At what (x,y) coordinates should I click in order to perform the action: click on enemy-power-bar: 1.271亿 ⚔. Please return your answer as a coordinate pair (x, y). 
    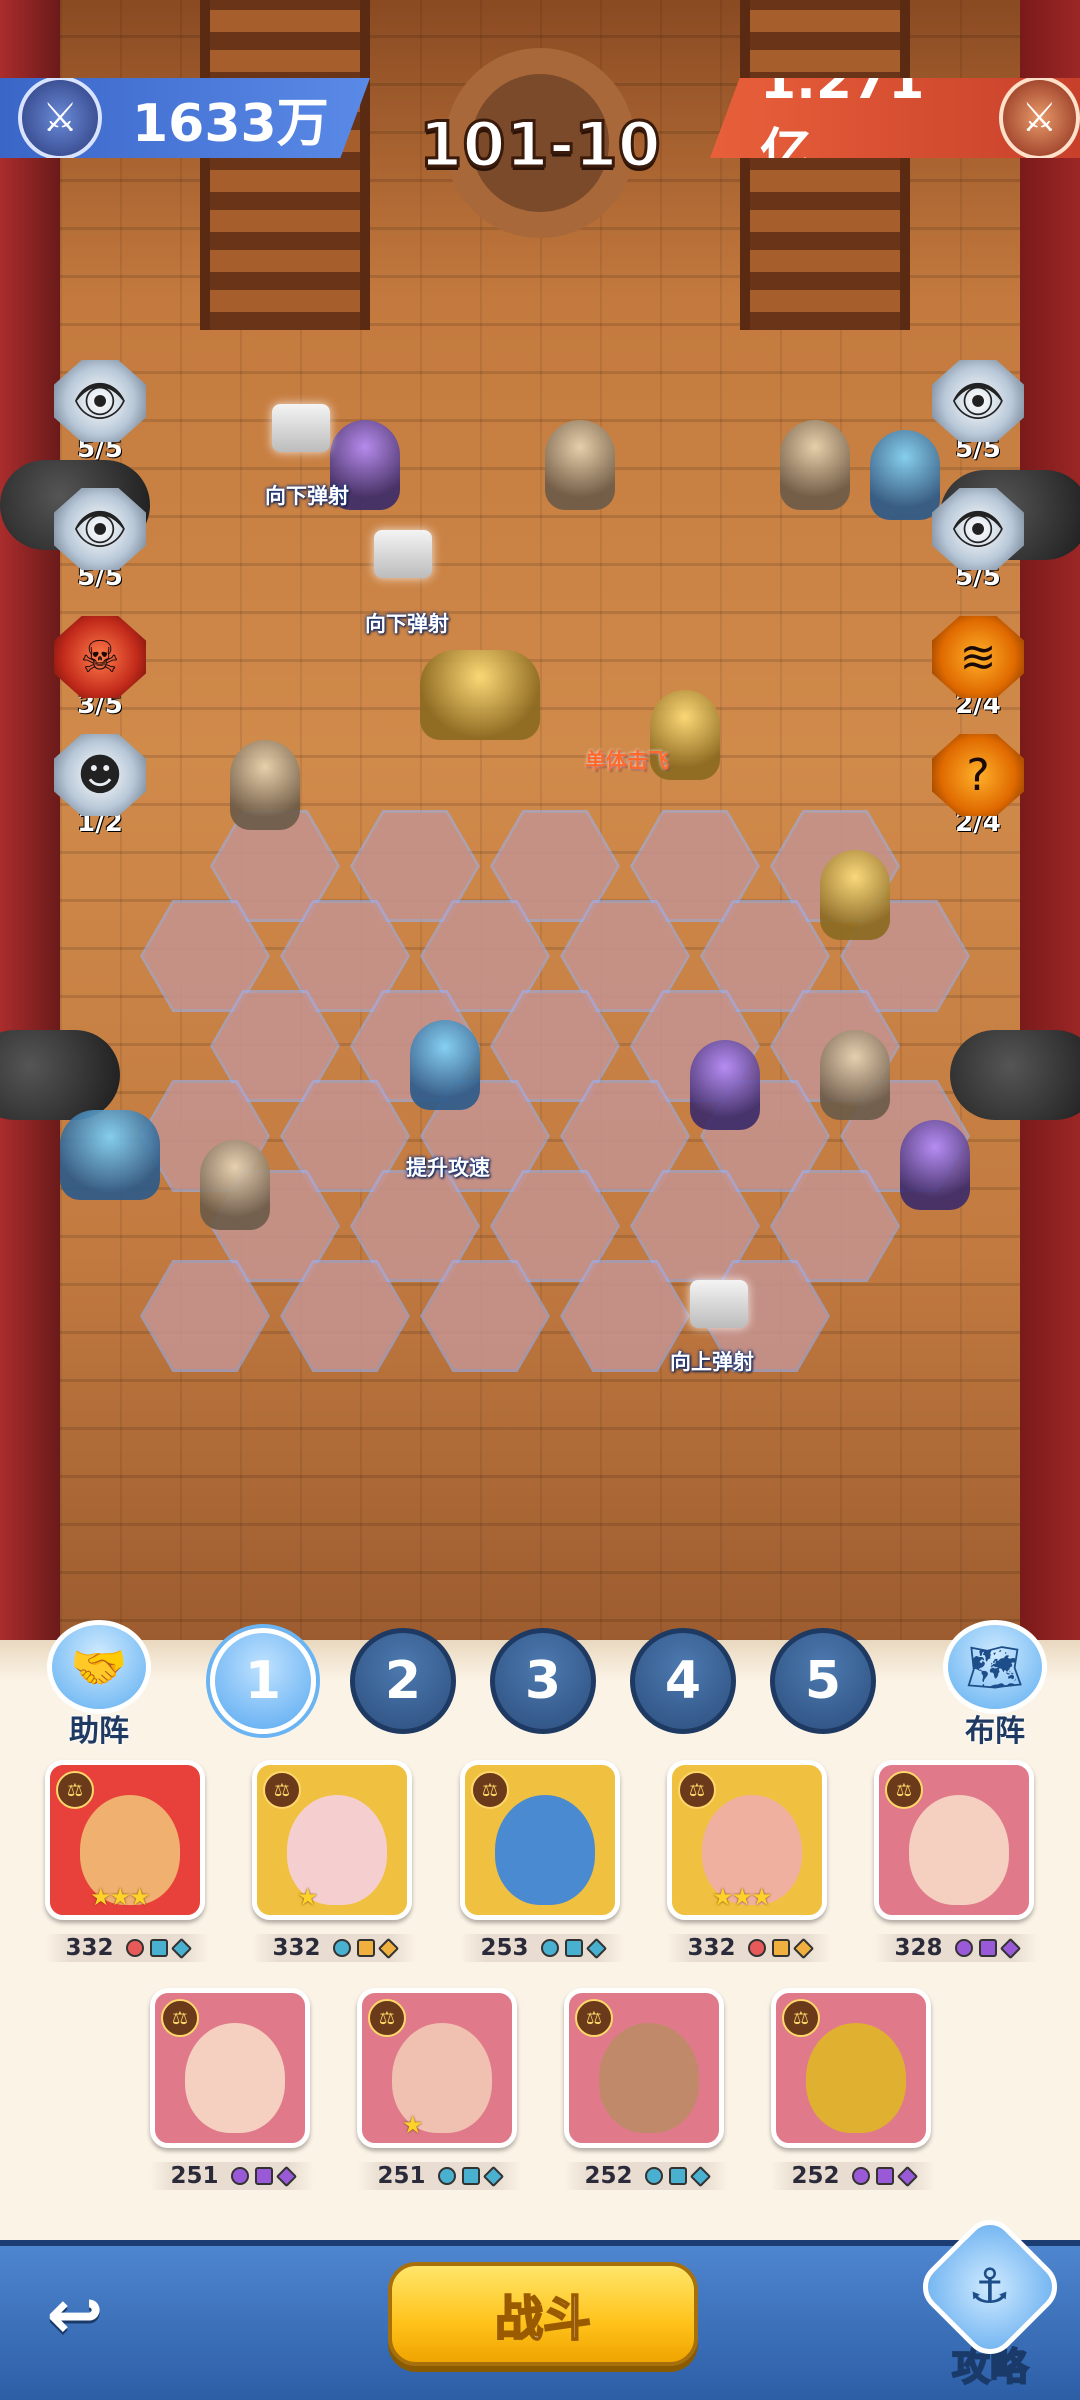
    Looking at the image, I should click on (895, 118).